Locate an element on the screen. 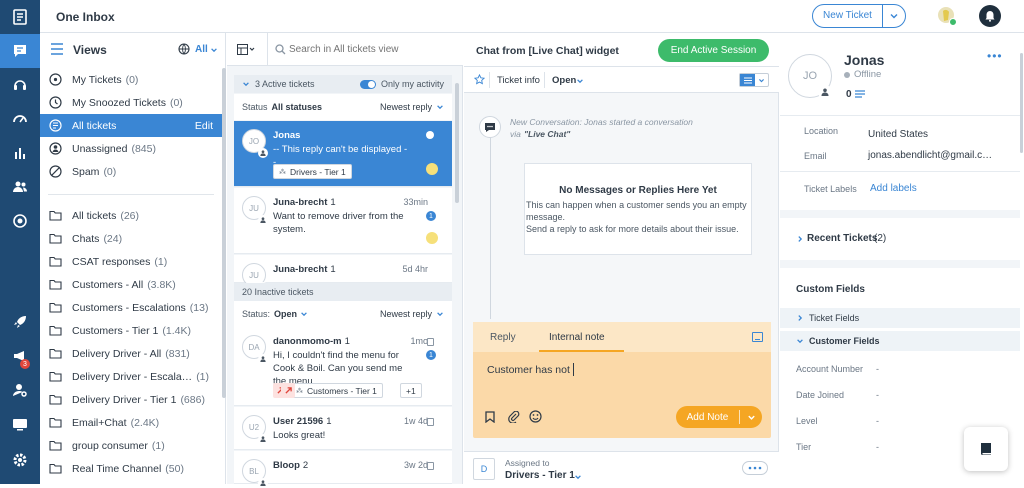 Image resolution: width=1024 pixels, height=488 pixels. agent-avatar is located at coordinates (947, 16).